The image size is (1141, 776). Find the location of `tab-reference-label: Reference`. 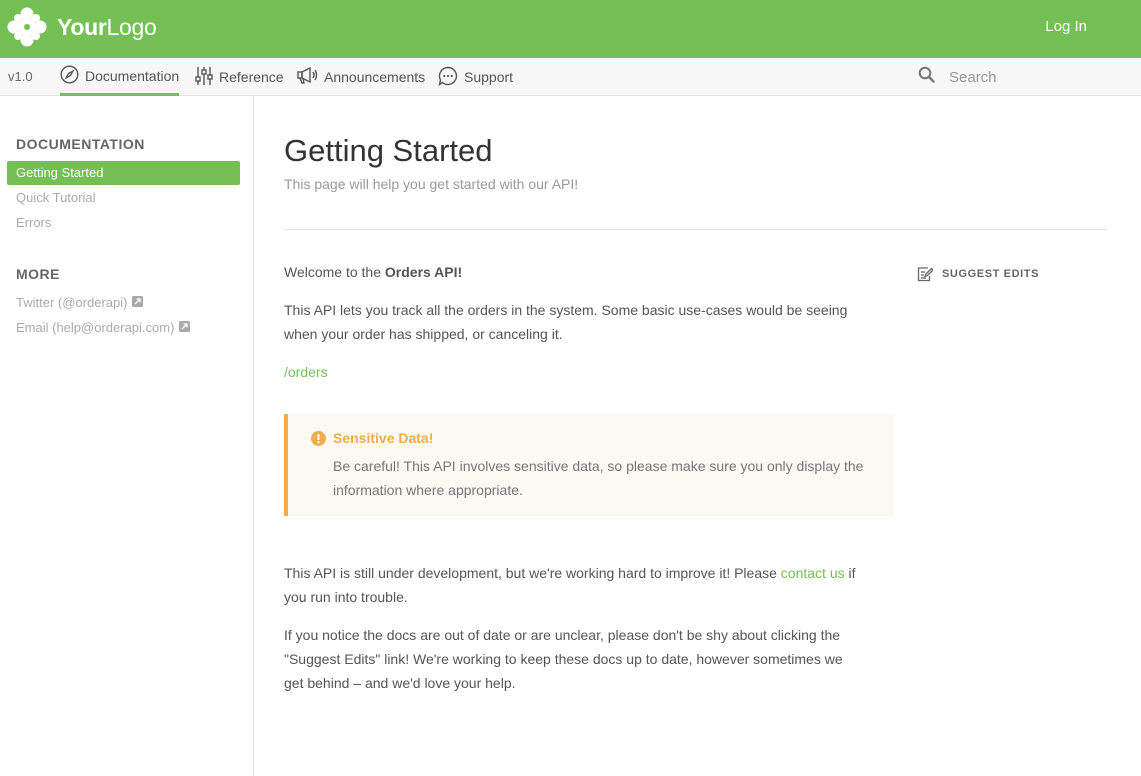

tab-reference-label: Reference is located at coordinates (251, 77).